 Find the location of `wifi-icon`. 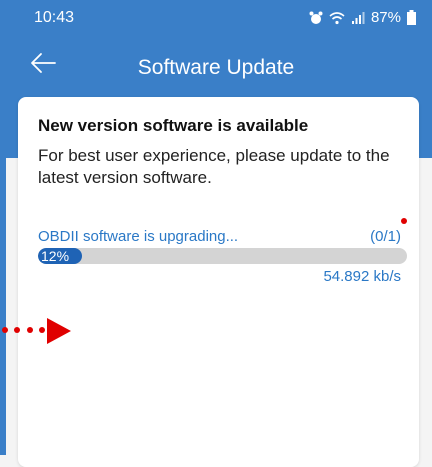

wifi-icon is located at coordinates (337, 17).